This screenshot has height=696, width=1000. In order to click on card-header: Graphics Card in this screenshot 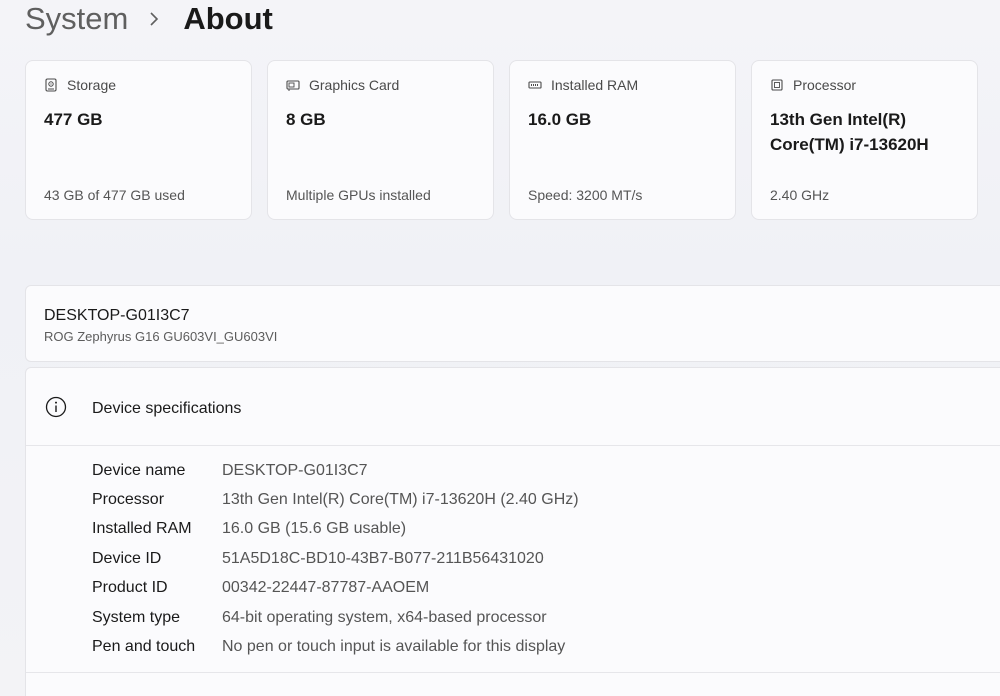, I will do `click(342, 85)`.